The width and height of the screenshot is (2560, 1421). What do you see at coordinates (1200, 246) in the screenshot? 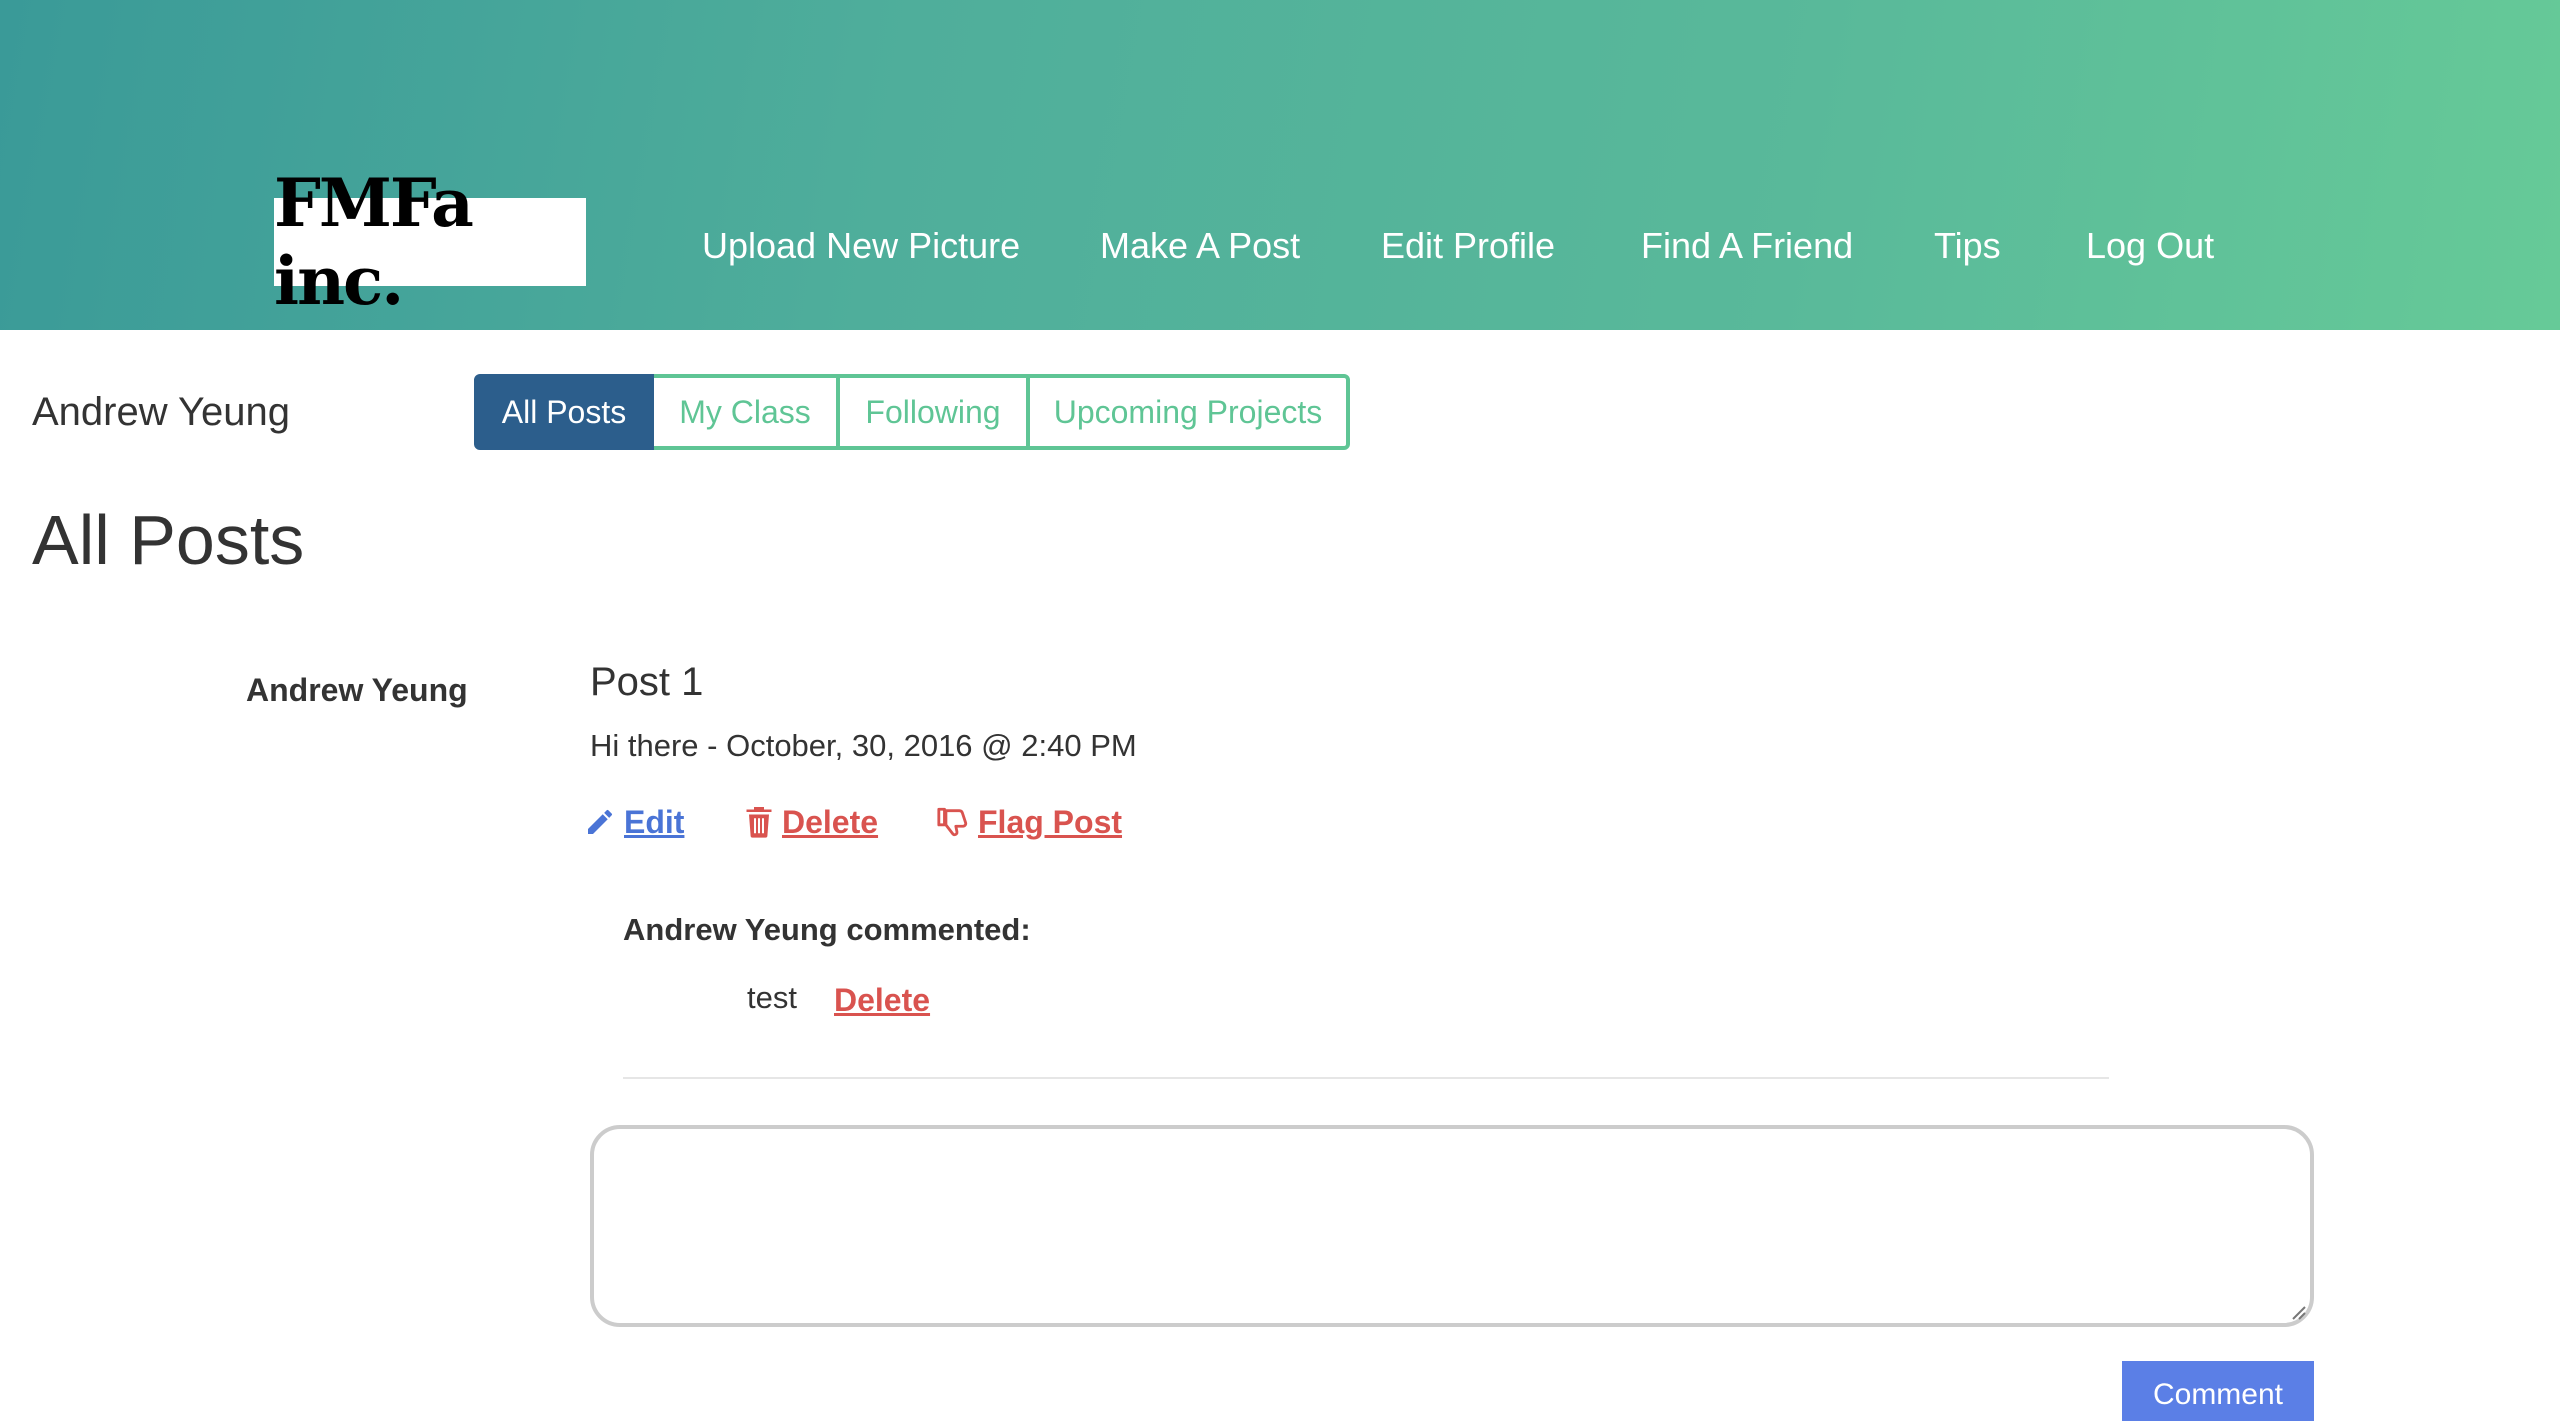
I see `nav-make-a-post: Make A Post` at bounding box center [1200, 246].